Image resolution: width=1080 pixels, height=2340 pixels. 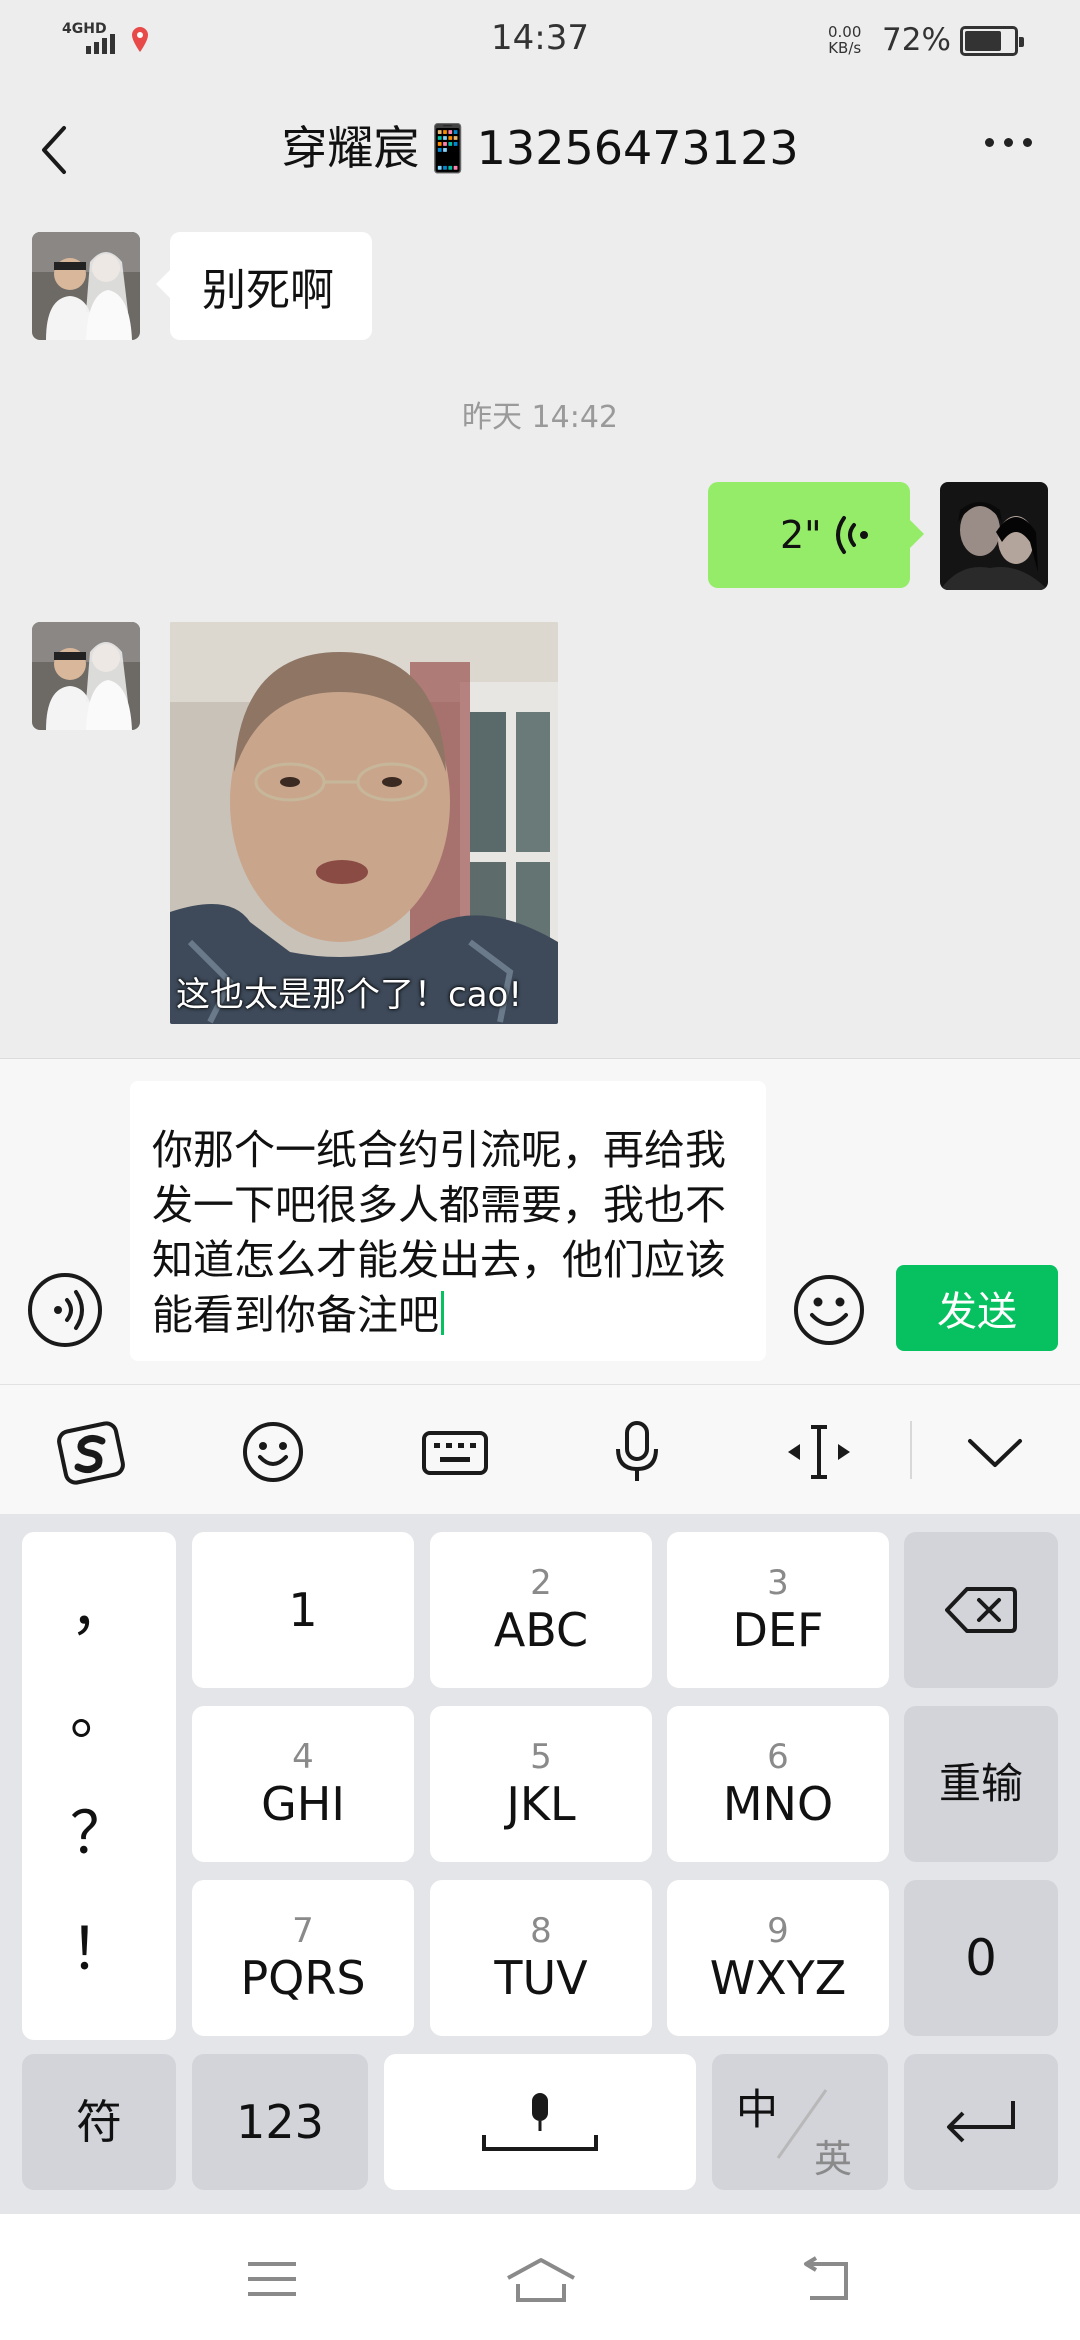 What do you see at coordinates (801, 535) in the screenshot?
I see `voice-duration: 2"` at bounding box center [801, 535].